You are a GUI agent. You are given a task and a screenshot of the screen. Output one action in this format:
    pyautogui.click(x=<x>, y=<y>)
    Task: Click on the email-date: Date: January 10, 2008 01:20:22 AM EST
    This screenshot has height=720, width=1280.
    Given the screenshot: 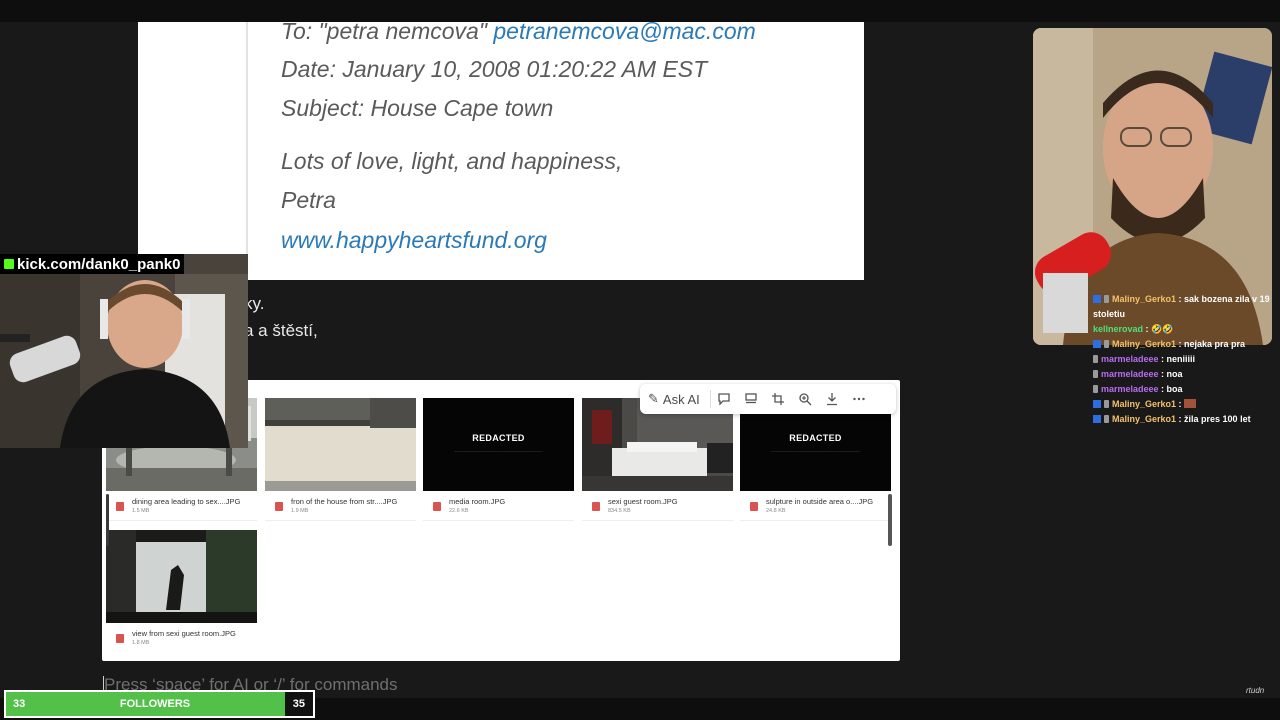 What is the action you would take?
    pyautogui.click(x=494, y=69)
    